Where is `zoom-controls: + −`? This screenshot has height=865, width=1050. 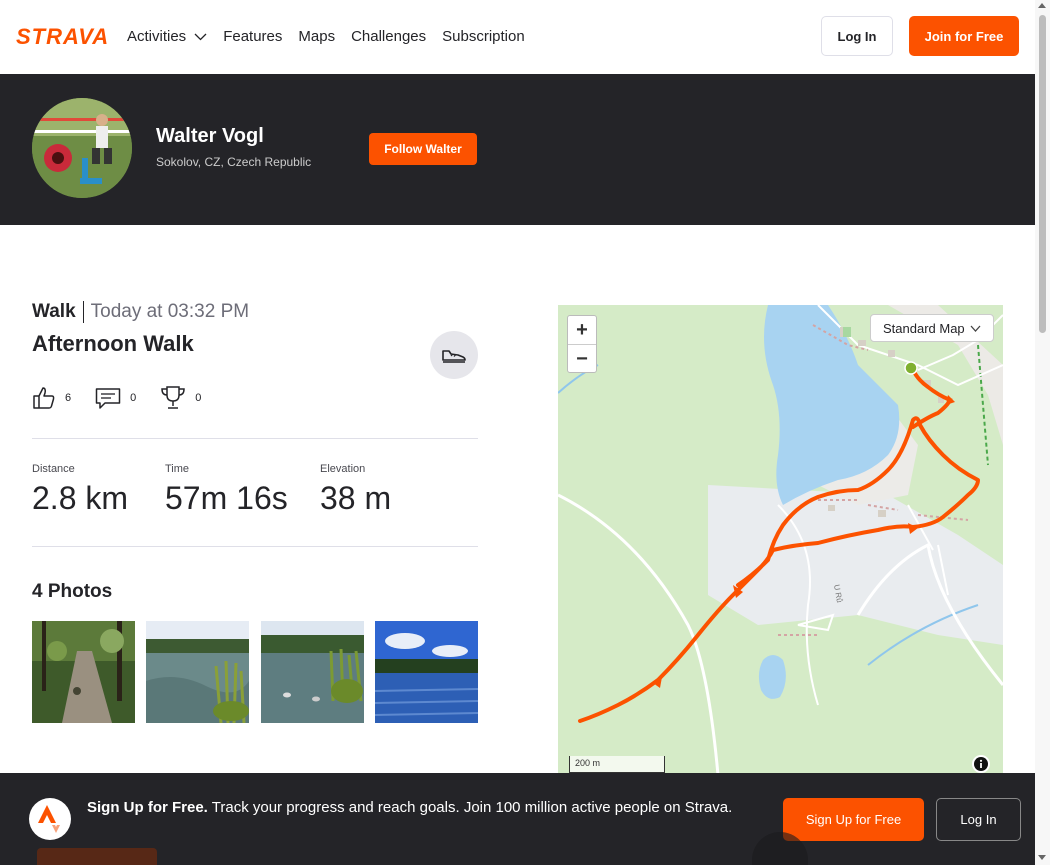
zoom-controls: + − is located at coordinates (582, 344).